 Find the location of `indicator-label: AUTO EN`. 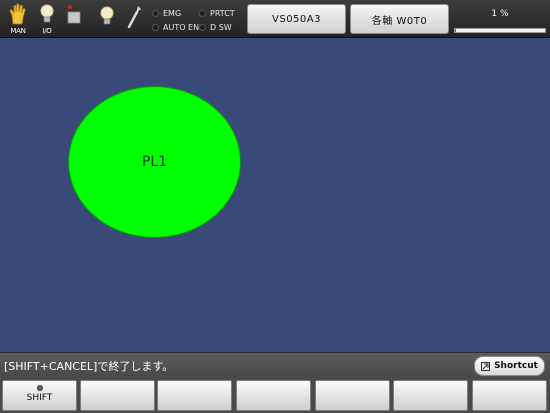

indicator-label: AUTO EN is located at coordinates (181, 27).